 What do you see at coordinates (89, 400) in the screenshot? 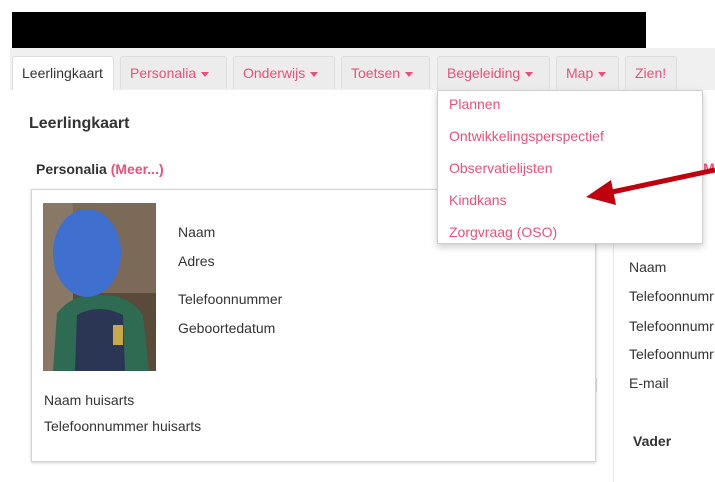
I see `field-naam-huisarts: Naam huisarts` at bounding box center [89, 400].